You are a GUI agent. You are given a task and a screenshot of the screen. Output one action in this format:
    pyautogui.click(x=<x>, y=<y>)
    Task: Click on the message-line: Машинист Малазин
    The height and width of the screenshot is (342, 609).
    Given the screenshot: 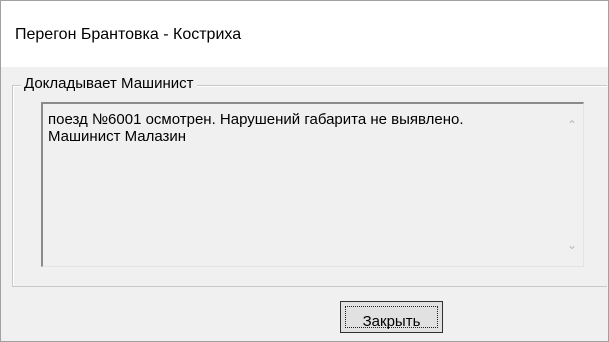 What is the action you would take?
    pyautogui.click(x=117, y=136)
    